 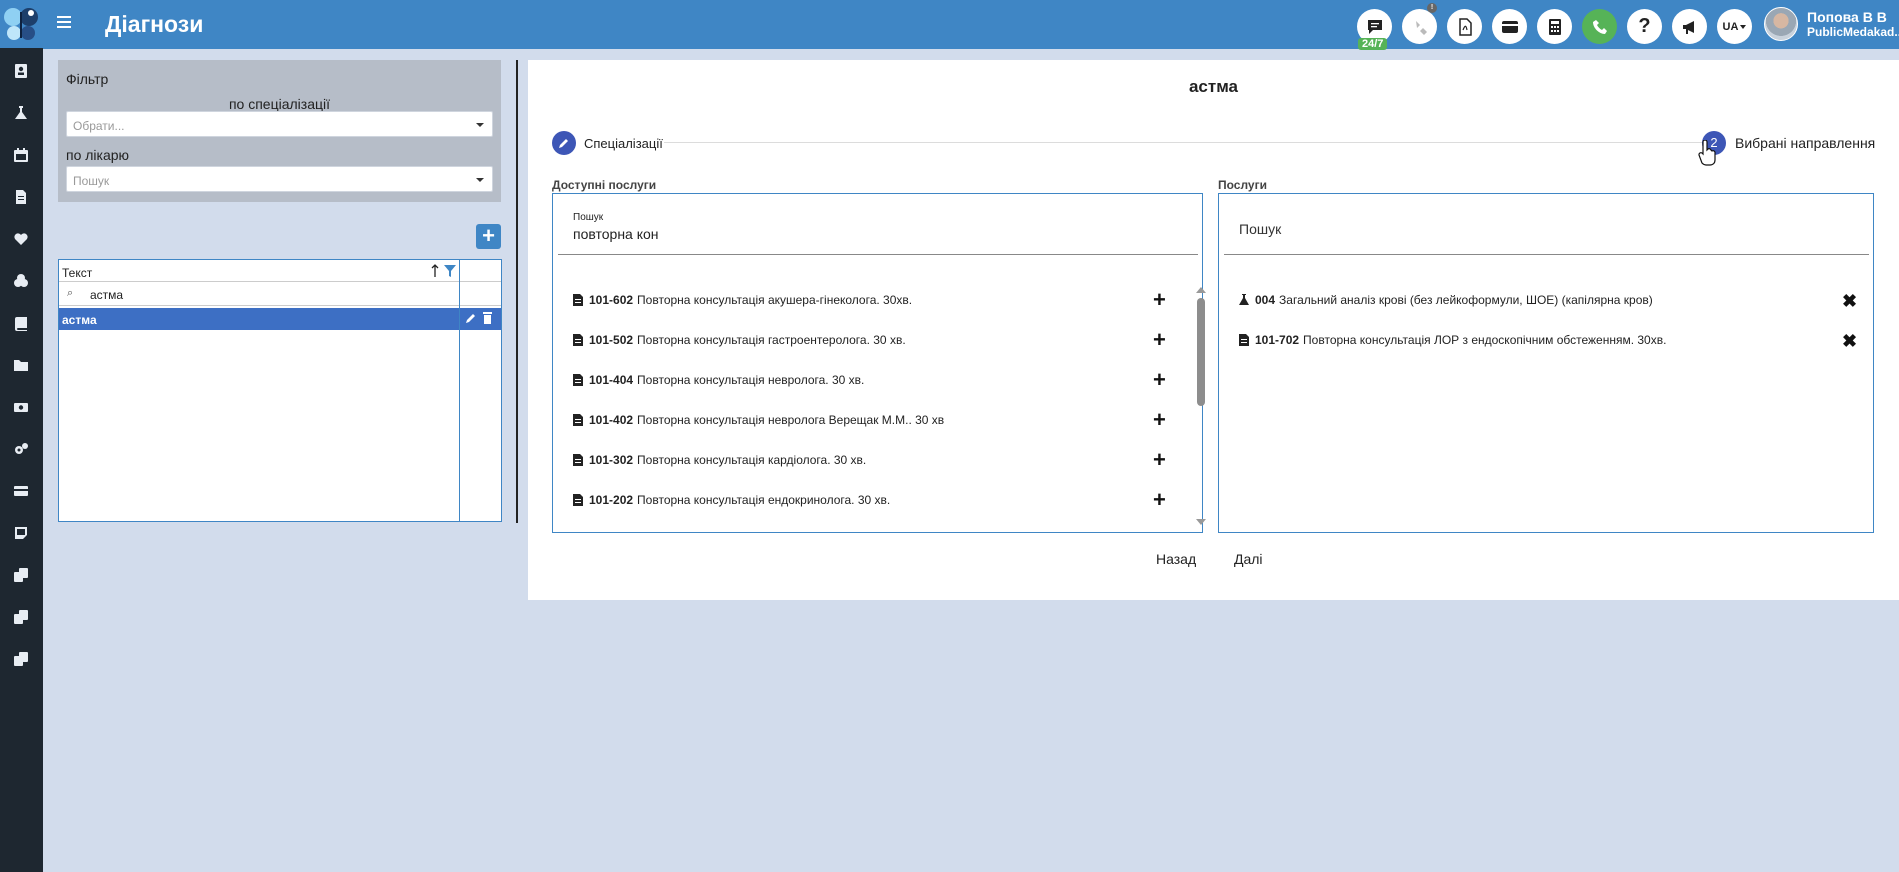 I want to click on pdf-button, so click(x=1464, y=26).